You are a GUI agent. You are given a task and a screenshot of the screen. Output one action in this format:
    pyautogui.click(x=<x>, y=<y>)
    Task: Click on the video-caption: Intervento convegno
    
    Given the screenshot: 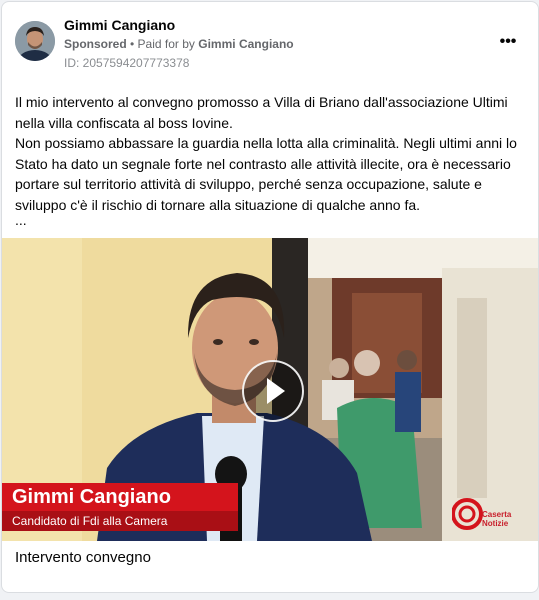 What is the action you would take?
    pyautogui.click(x=83, y=557)
    